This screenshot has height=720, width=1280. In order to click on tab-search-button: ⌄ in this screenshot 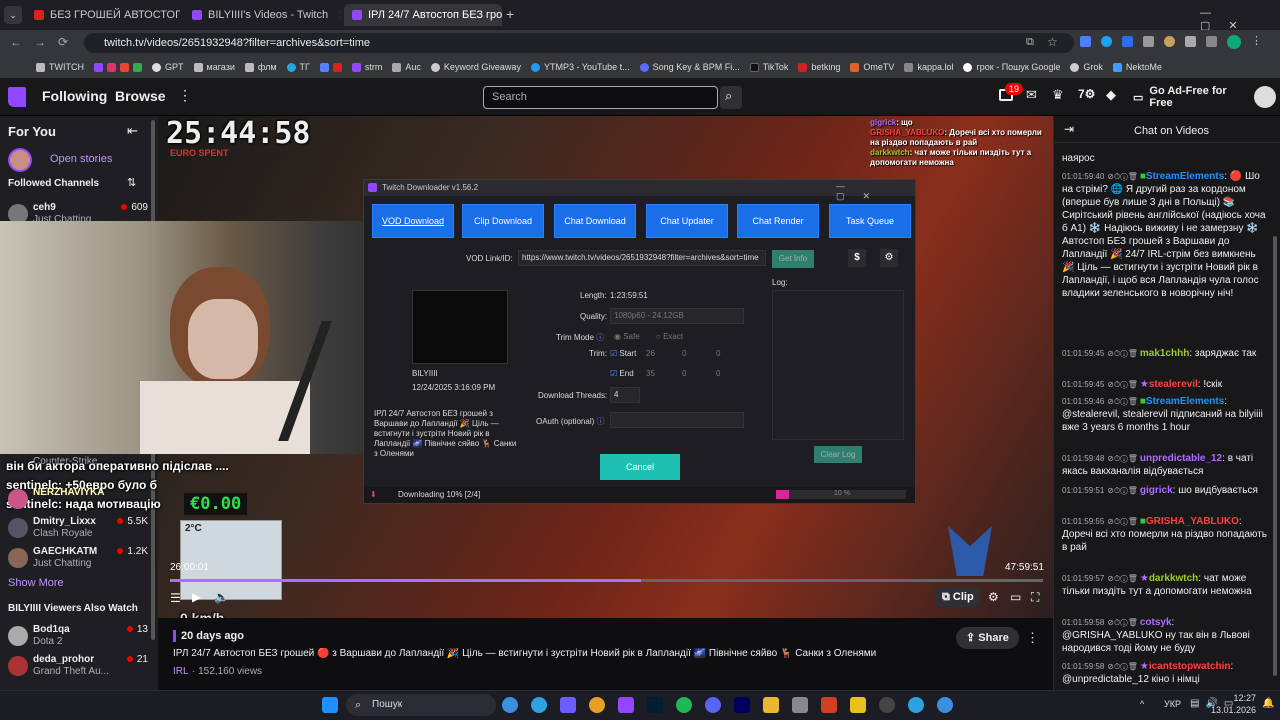, I will do `click(13, 15)`.